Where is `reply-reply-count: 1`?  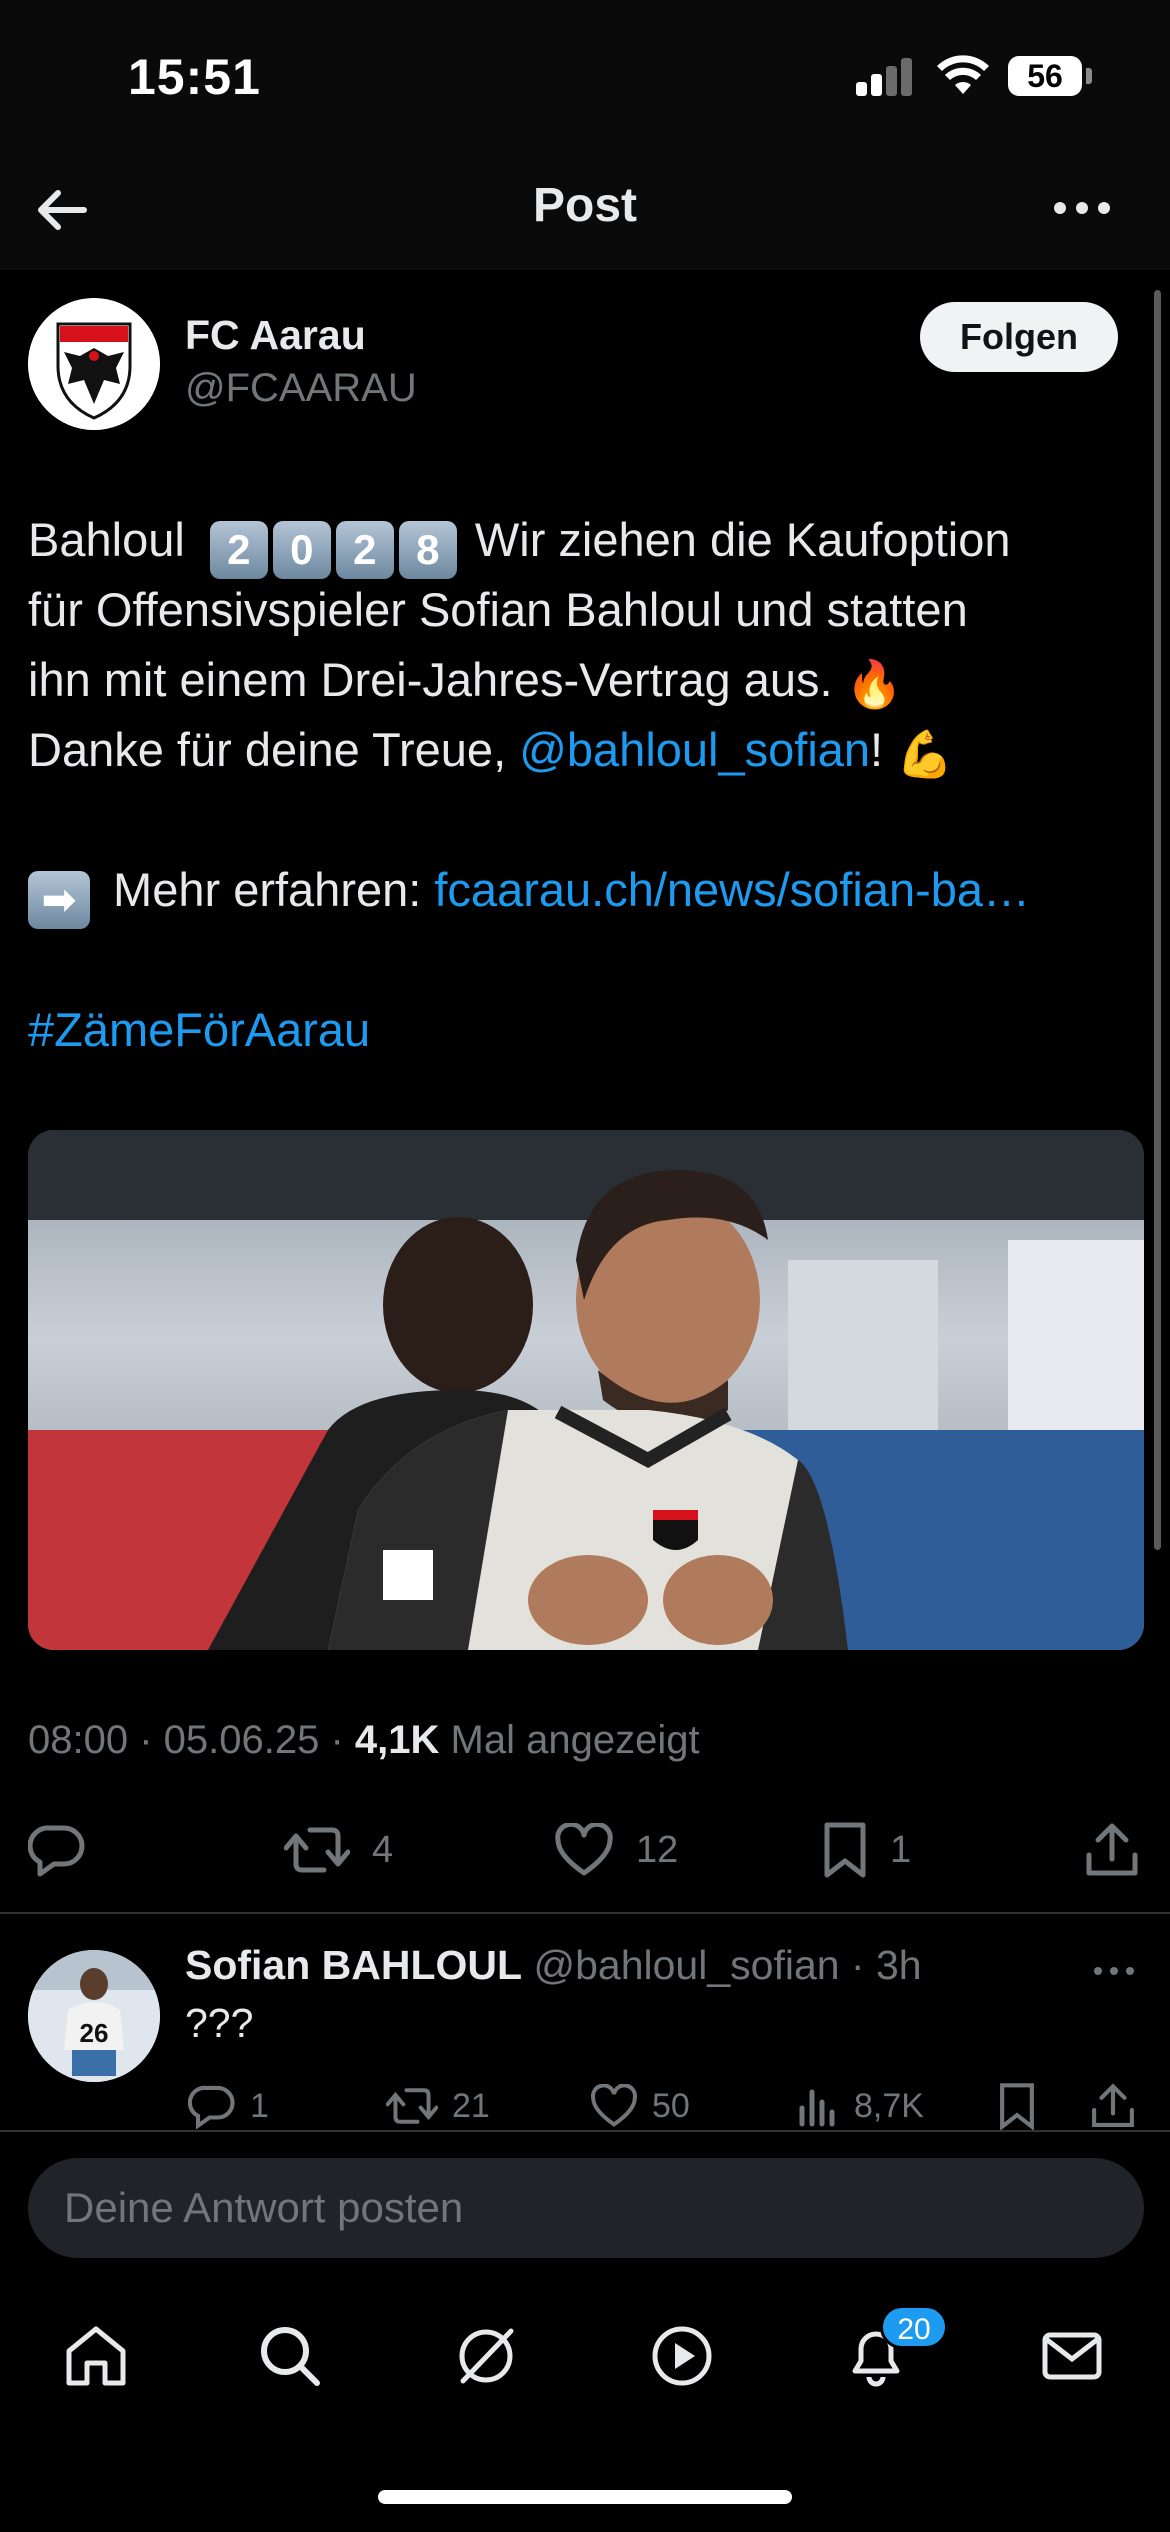 reply-reply-count: 1 is located at coordinates (259, 2105).